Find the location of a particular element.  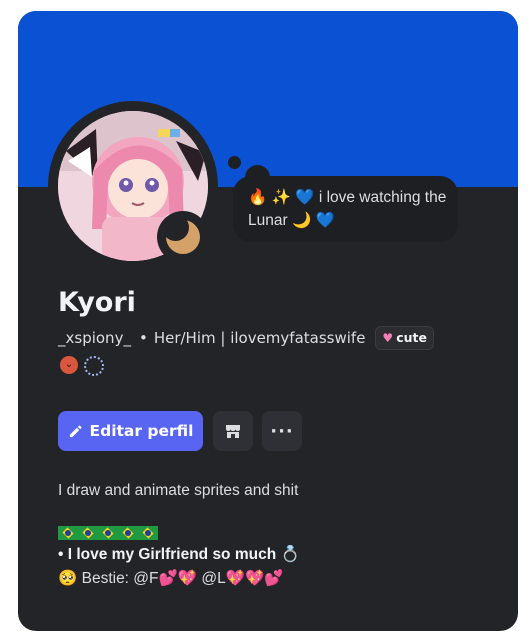

profile-badges: ⌄ is located at coordinates (82, 366).